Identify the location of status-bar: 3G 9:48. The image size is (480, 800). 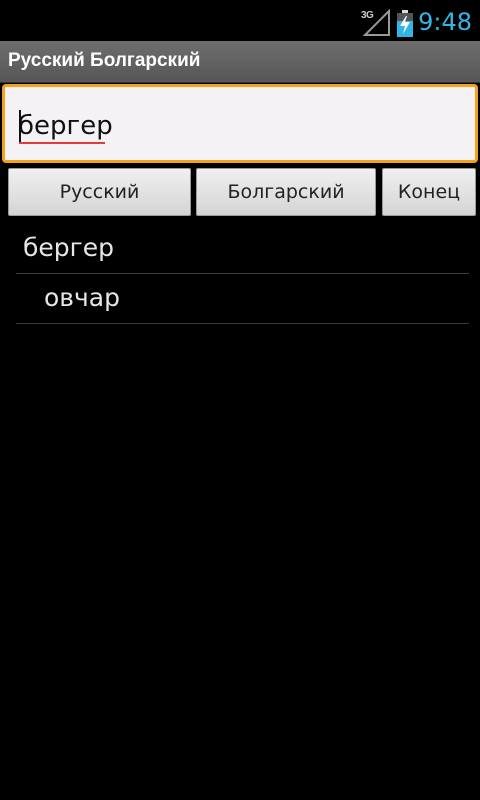
(240, 20).